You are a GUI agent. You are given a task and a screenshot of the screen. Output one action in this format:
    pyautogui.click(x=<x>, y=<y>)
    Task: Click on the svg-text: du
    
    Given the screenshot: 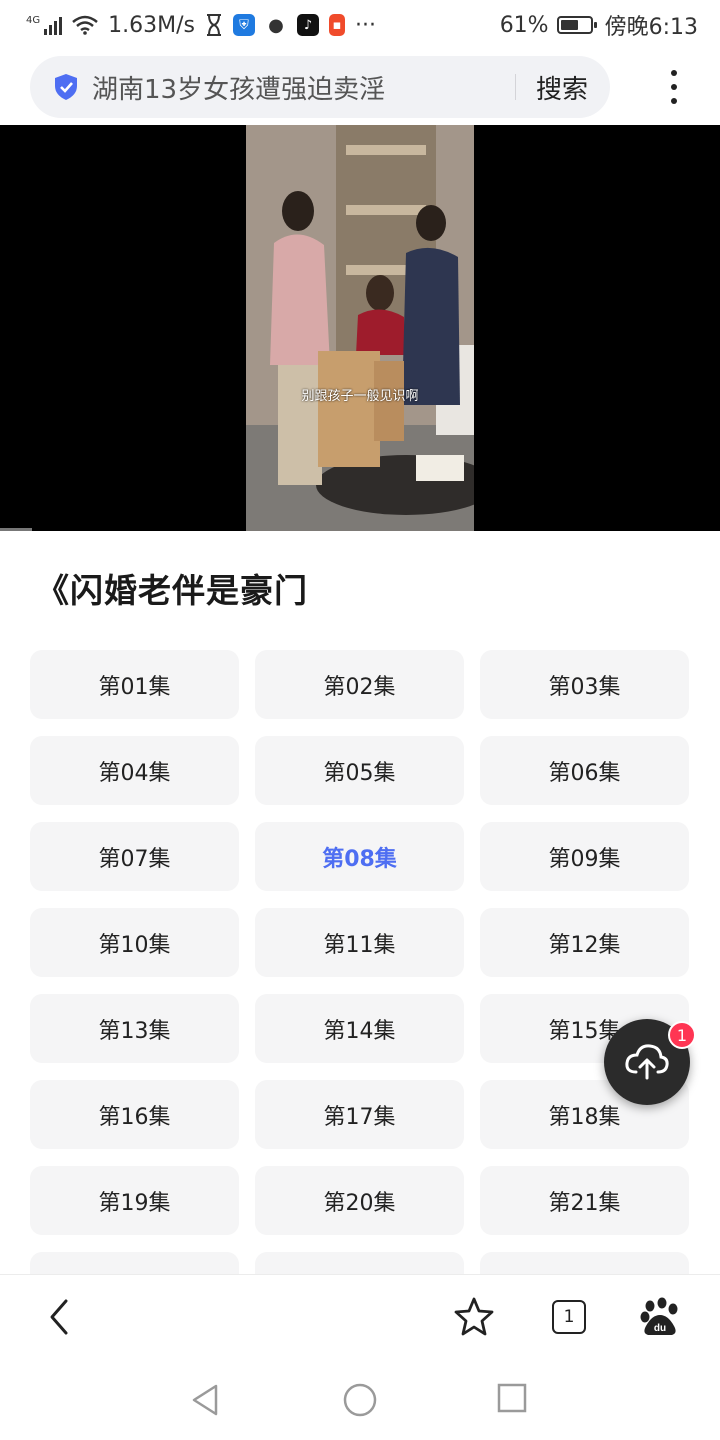 What is the action you would take?
    pyautogui.click(x=660, y=1328)
    